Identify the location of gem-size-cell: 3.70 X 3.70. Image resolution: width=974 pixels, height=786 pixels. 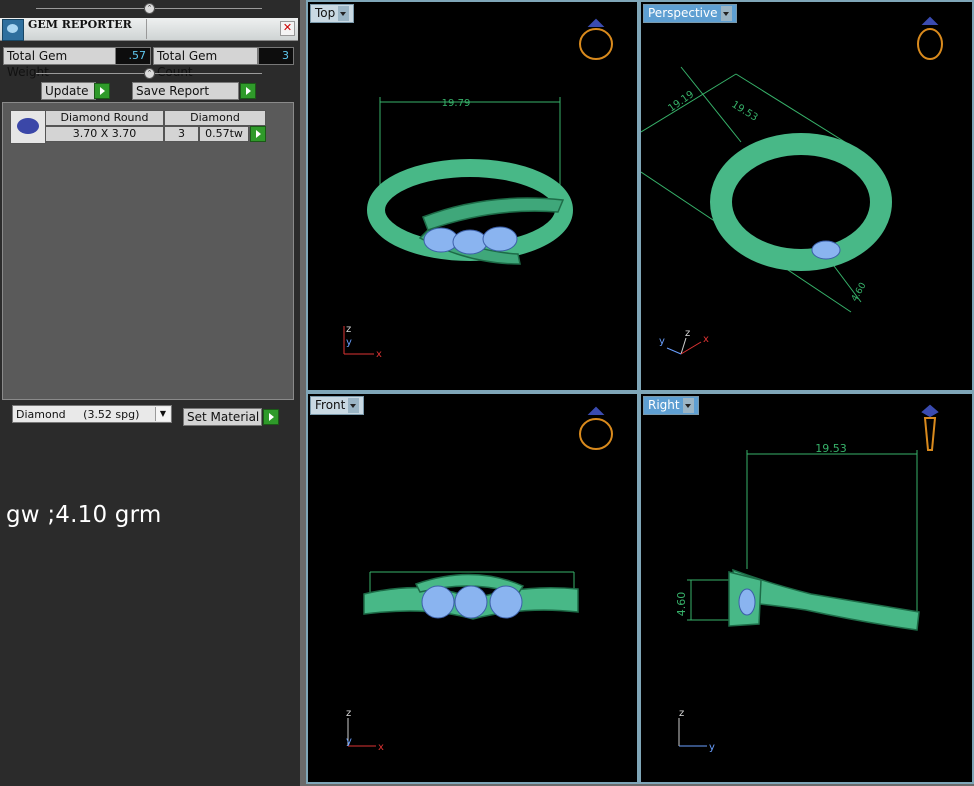
(104, 134).